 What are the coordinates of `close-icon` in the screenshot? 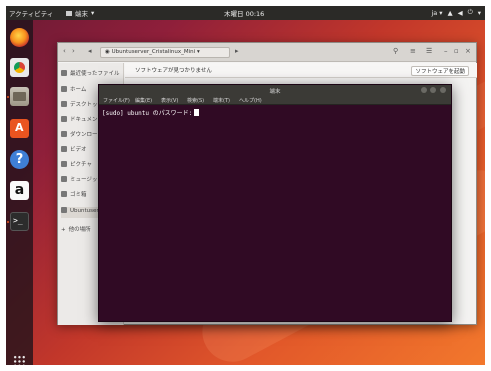 It's located at (443, 90).